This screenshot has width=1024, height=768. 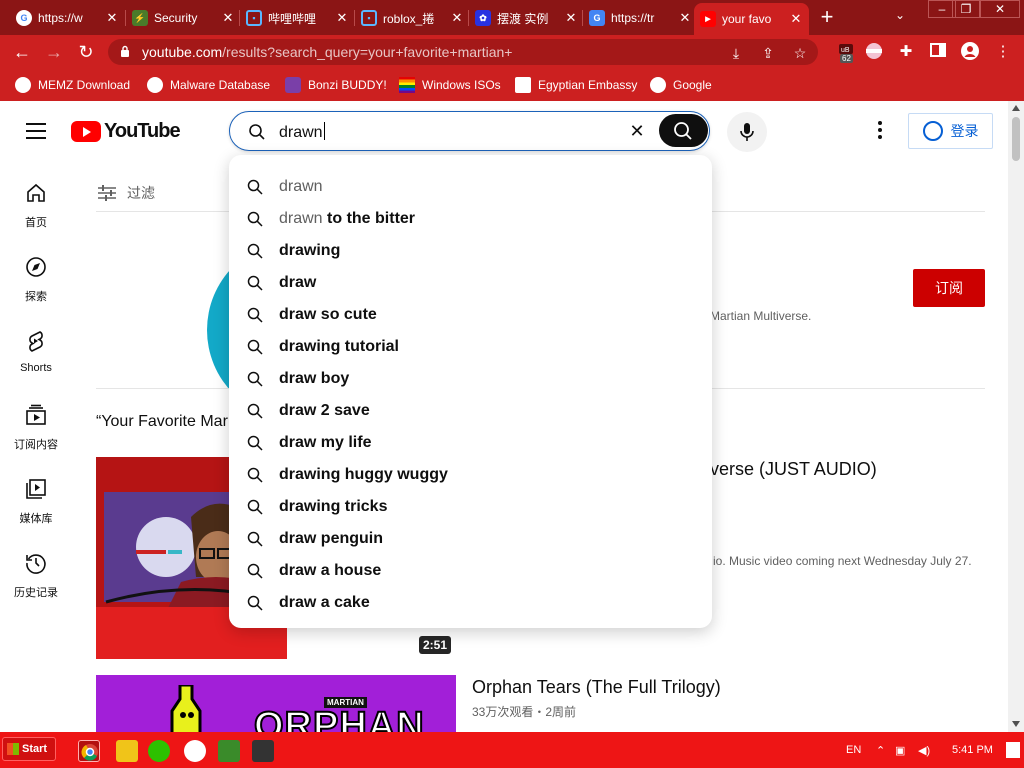 What do you see at coordinates (751, 19) in the screenshot?
I see `tab-youtube-active: ▶ your favo ✕` at bounding box center [751, 19].